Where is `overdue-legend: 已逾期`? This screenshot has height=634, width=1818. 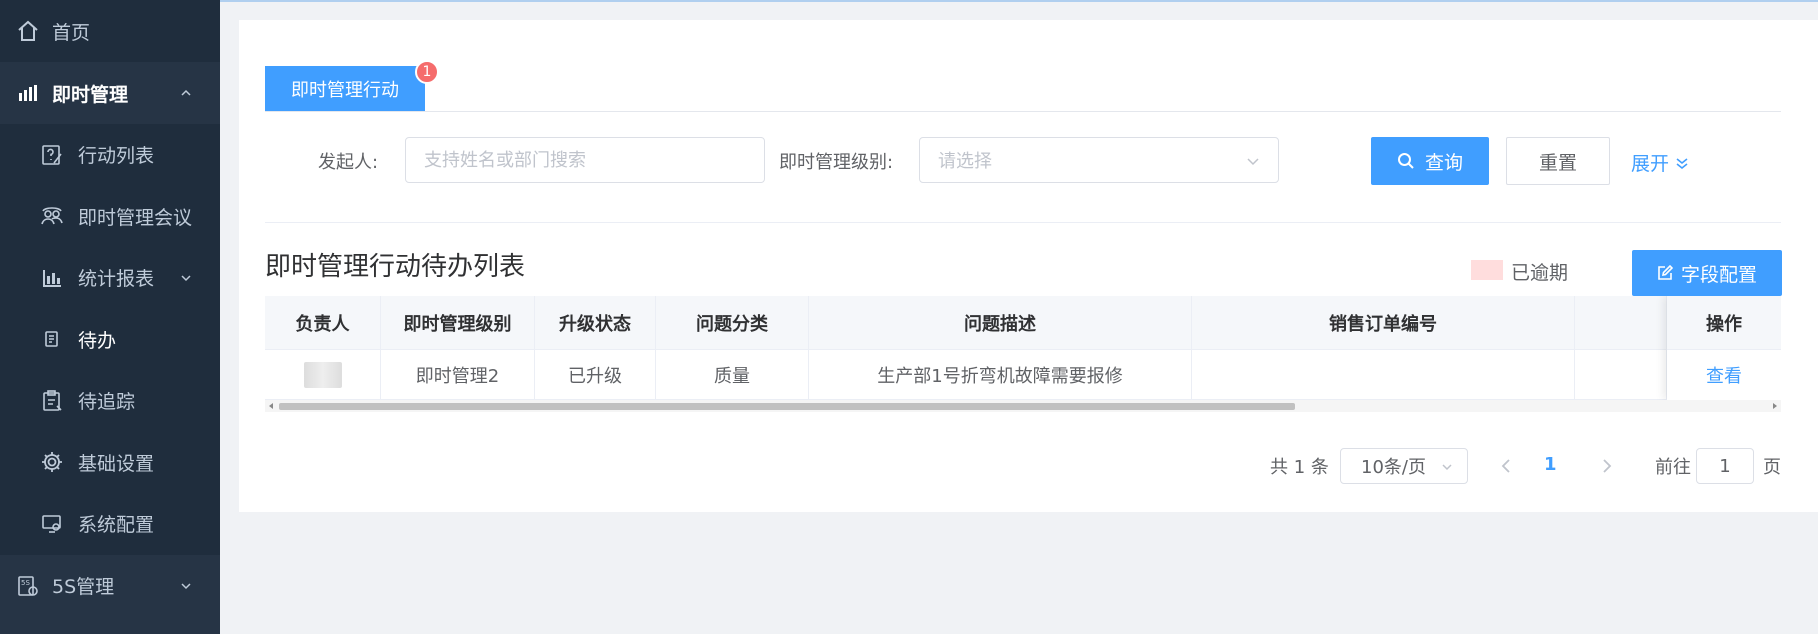 overdue-legend: 已逾期 is located at coordinates (1540, 273).